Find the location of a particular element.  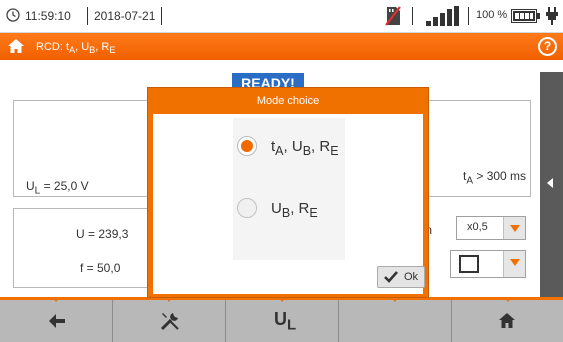

multiplier-value: x0,5 is located at coordinates (477, 227).